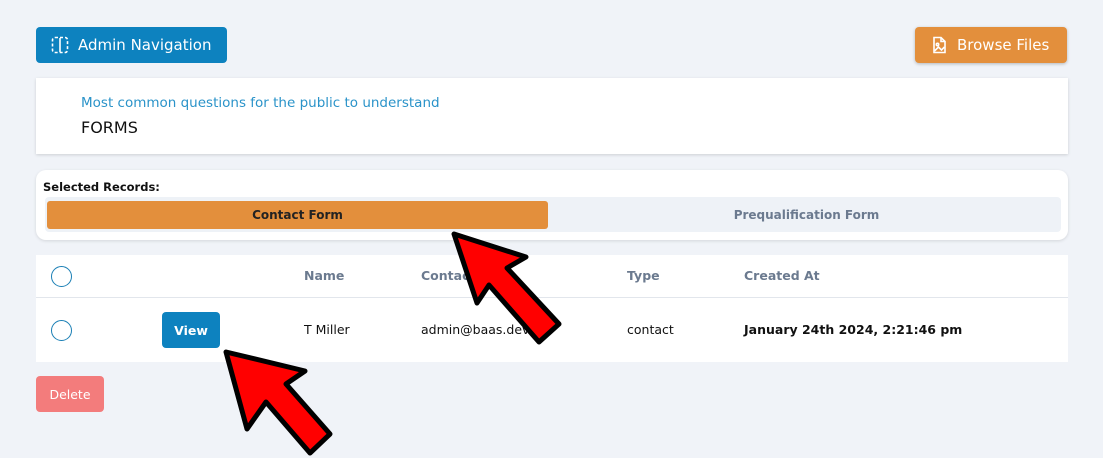  Describe the element at coordinates (650, 329) in the screenshot. I see `cell-type: contact` at that location.